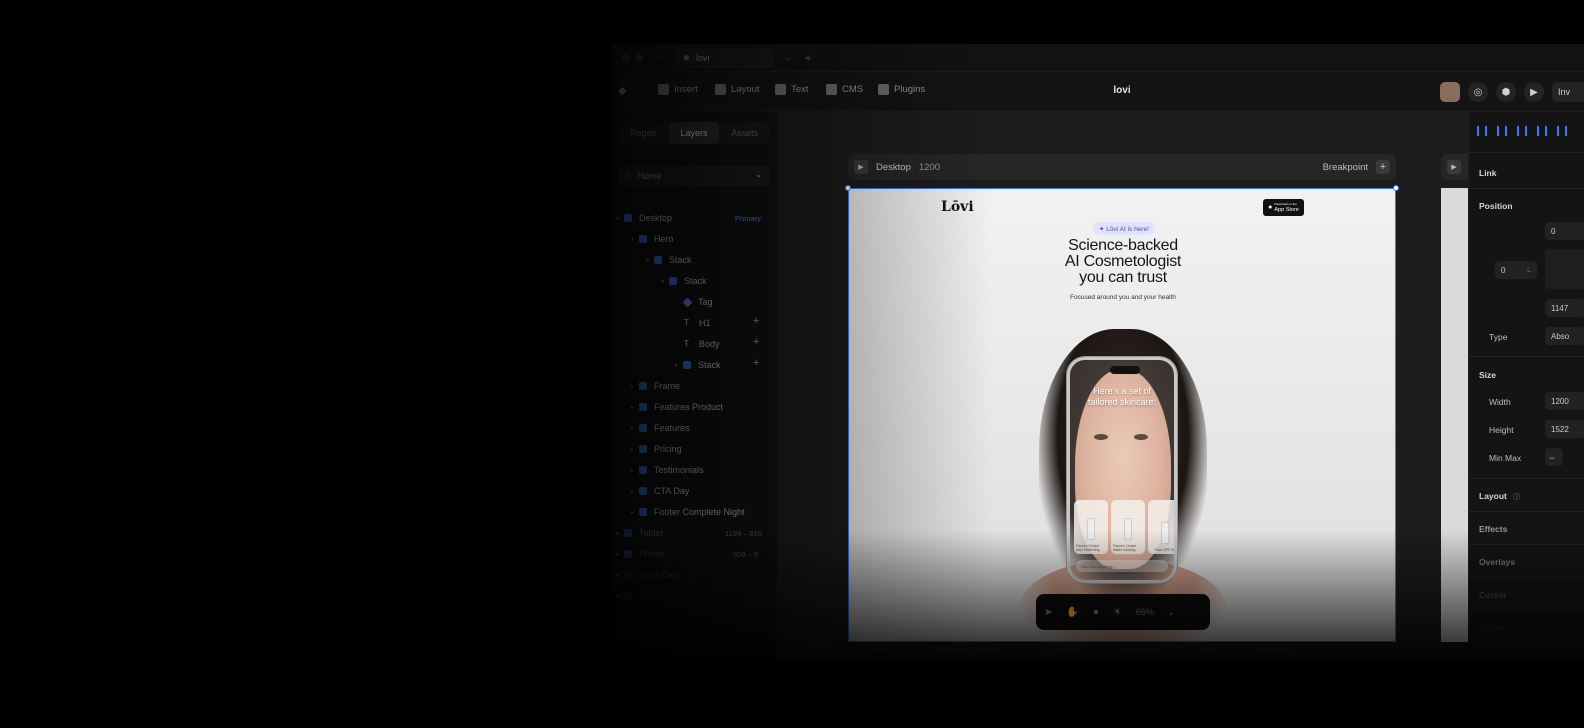 The image size is (1584, 728). Describe the element at coordinates (1283, 207) in the screenshot. I see `app-store-badge: ● Download on the App Store` at that location.